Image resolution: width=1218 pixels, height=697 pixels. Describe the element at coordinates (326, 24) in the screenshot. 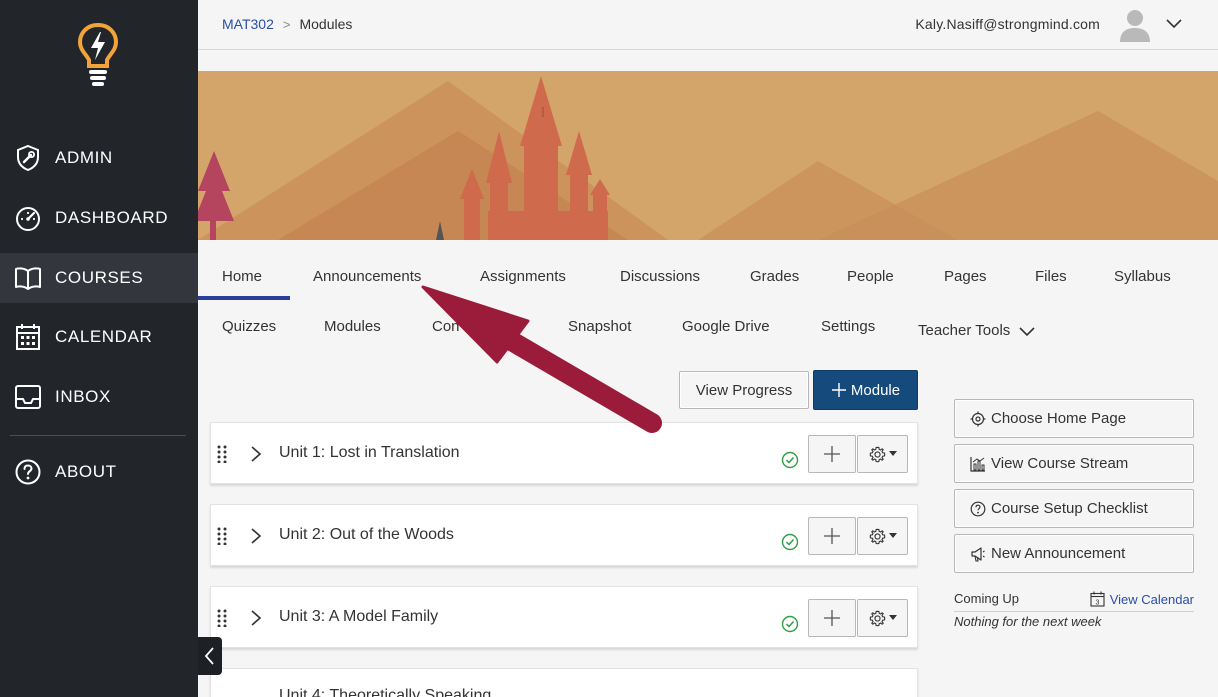

I see `breadcrumb-current: Modules` at that location.